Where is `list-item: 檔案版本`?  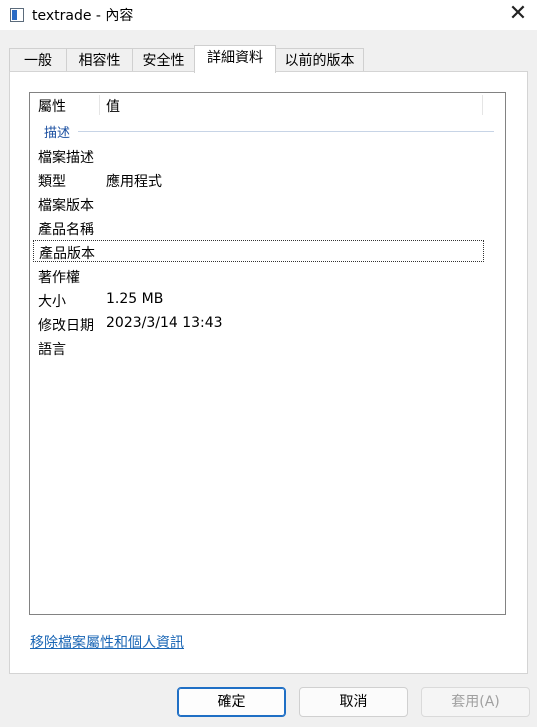 list-item: 檔案版本 is located at coordinates (258, 204).